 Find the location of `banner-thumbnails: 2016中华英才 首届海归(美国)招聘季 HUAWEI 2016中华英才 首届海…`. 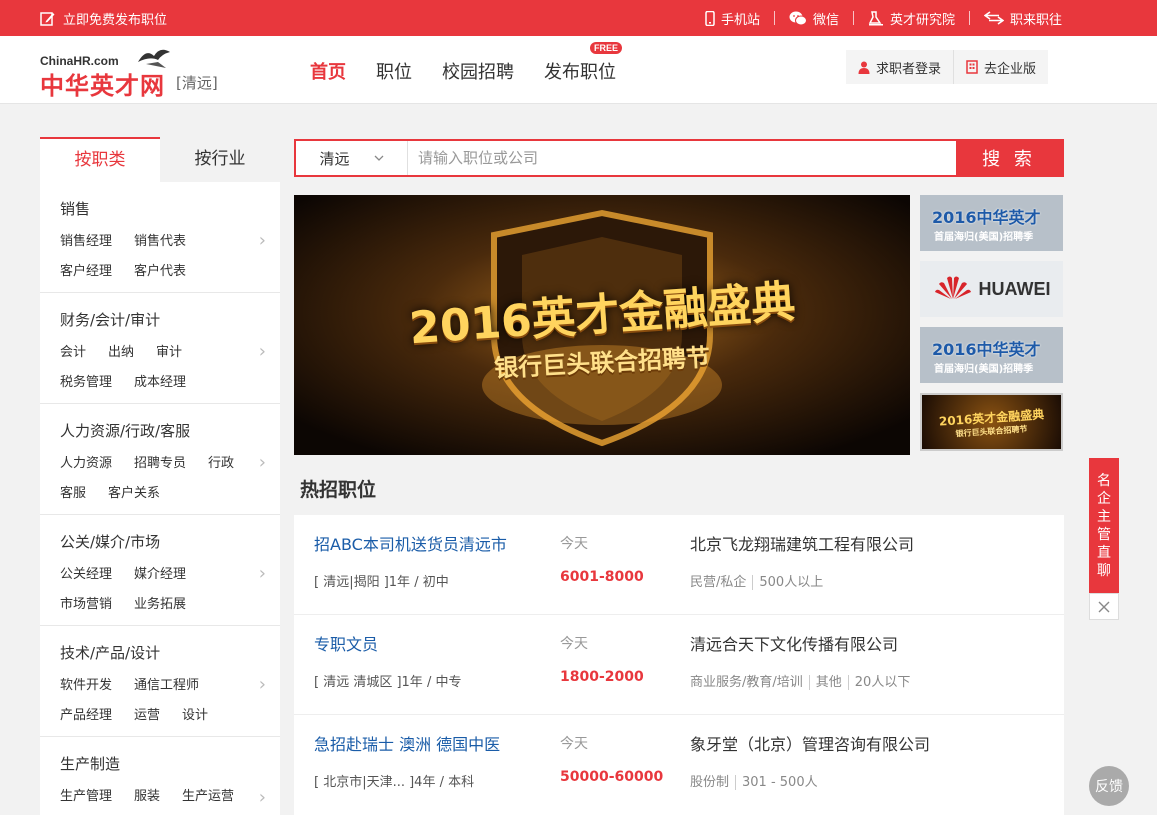

banner-thumbnails: 2016中华英才 首届海归(美国)招聘季 HUAWEI 2016中华英才 首届海… is located at coordinates (991, 328).